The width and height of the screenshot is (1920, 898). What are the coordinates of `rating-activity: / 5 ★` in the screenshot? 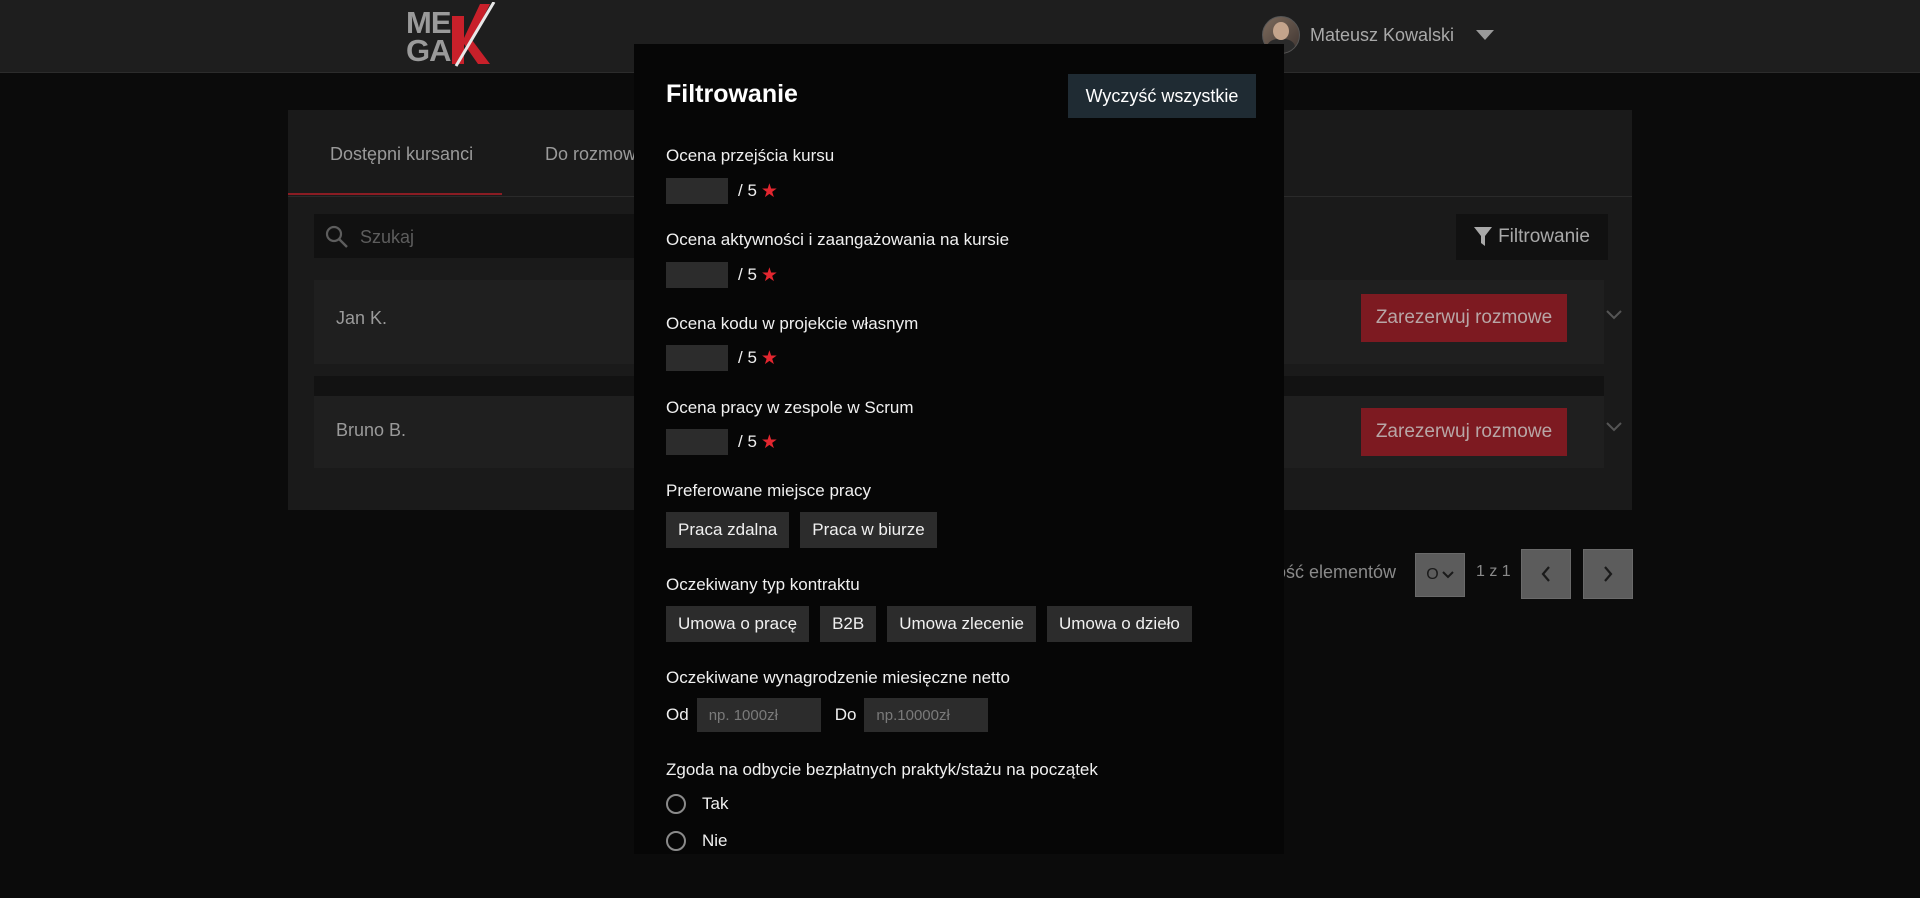 It's located at (722, 275).